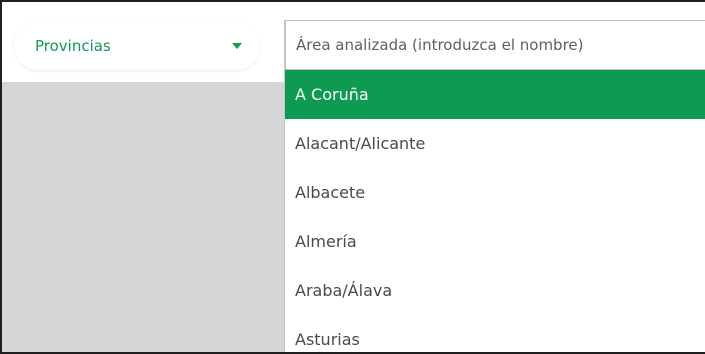 The width and height of the screenshot is (705, 354). I want to click on left-panel-header: Provincias, so click(143, 42).